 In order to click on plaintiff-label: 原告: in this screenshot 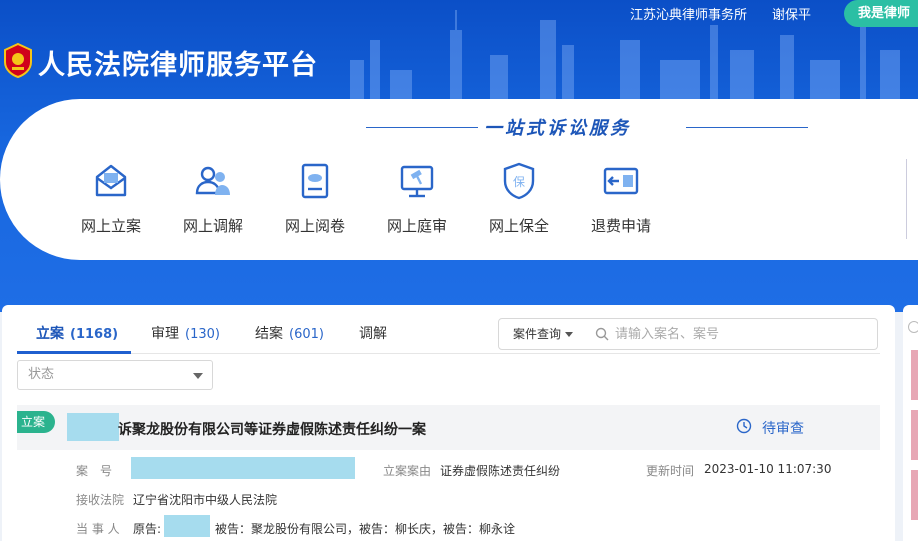, I will do `click(147, 529)`.